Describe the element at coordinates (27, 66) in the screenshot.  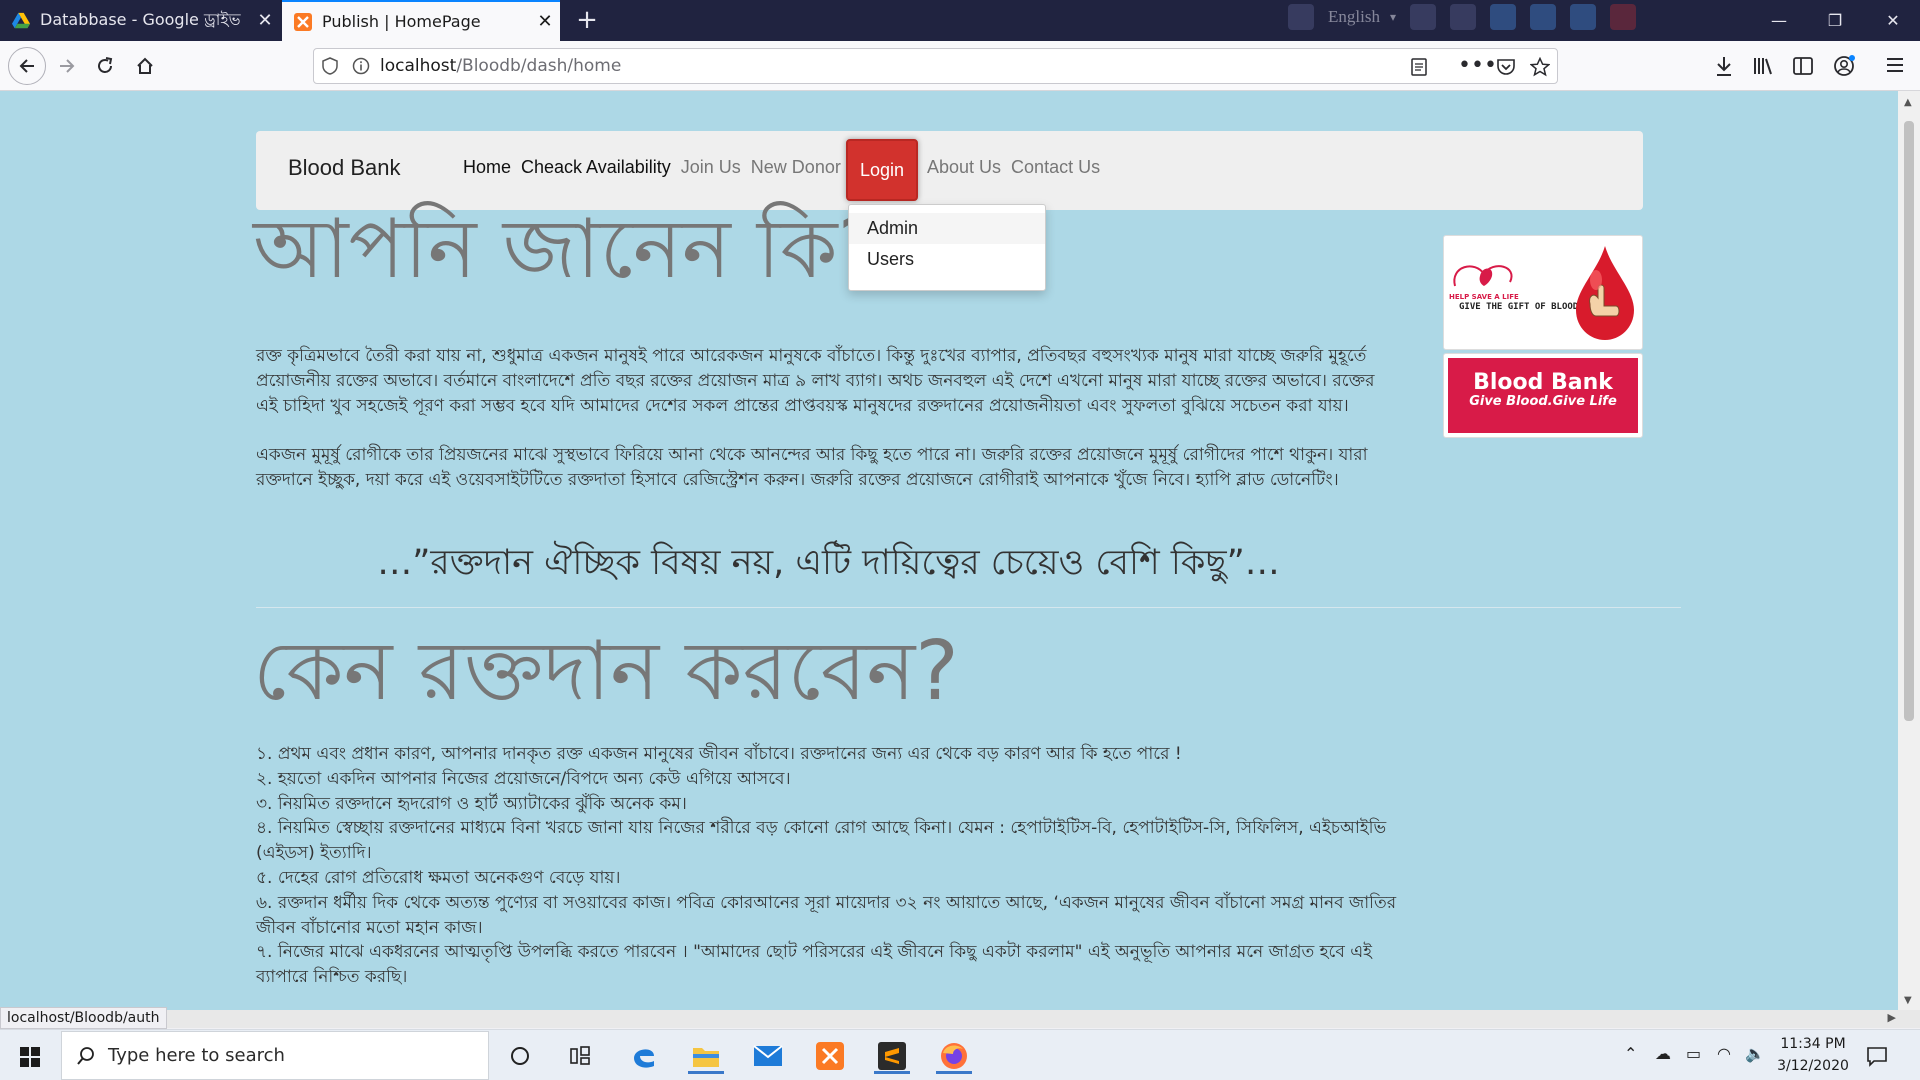
I see `back-arrow-icon` at that location.